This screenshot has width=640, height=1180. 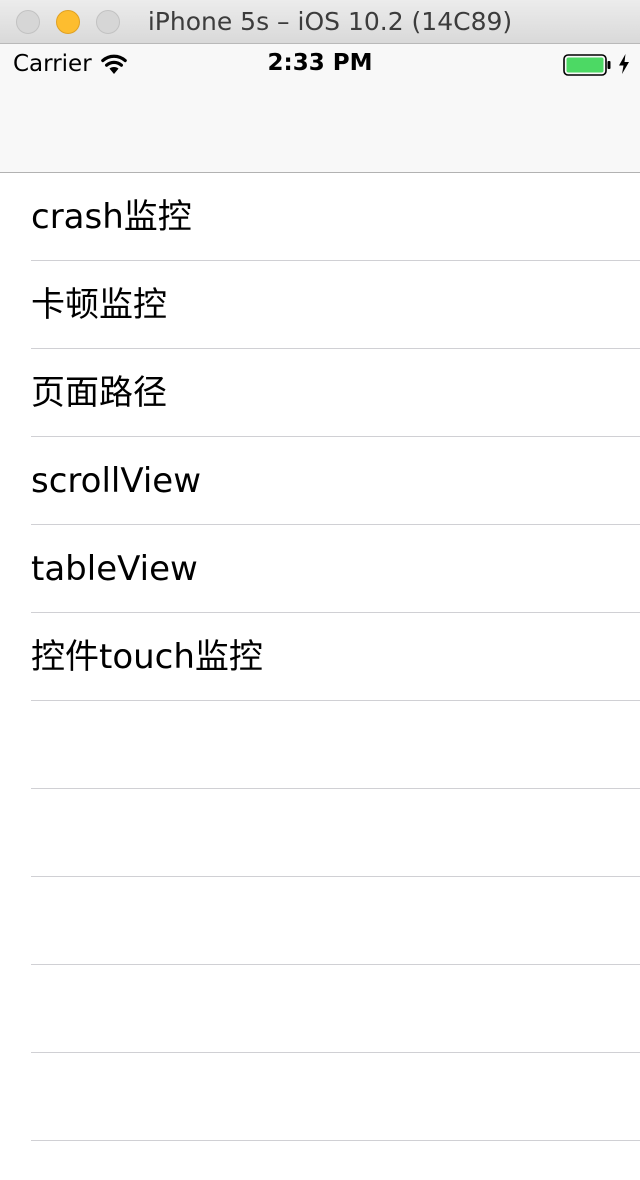 I want to click on charging-icon, so click(x=624, y=64).